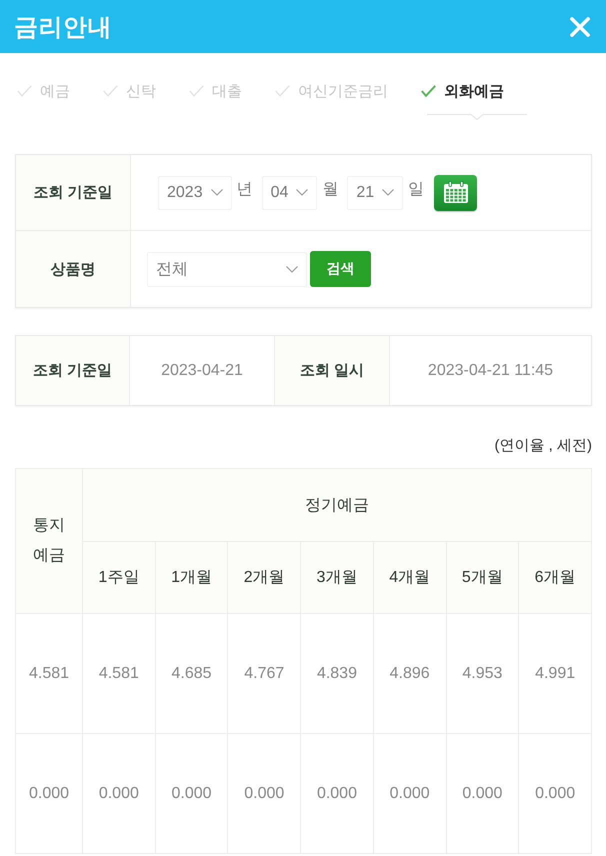  Describe the element at coordinates (555, 674) in the screenshot. I see `table-cell: 4.991` at that location.